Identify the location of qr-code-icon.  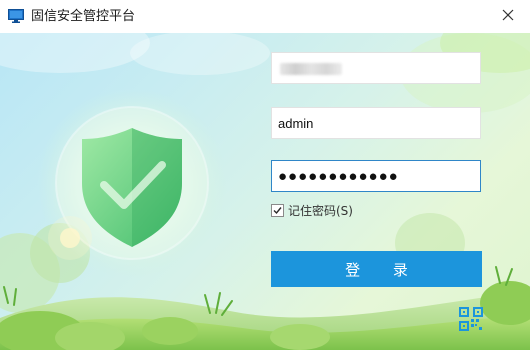
(471, 319).